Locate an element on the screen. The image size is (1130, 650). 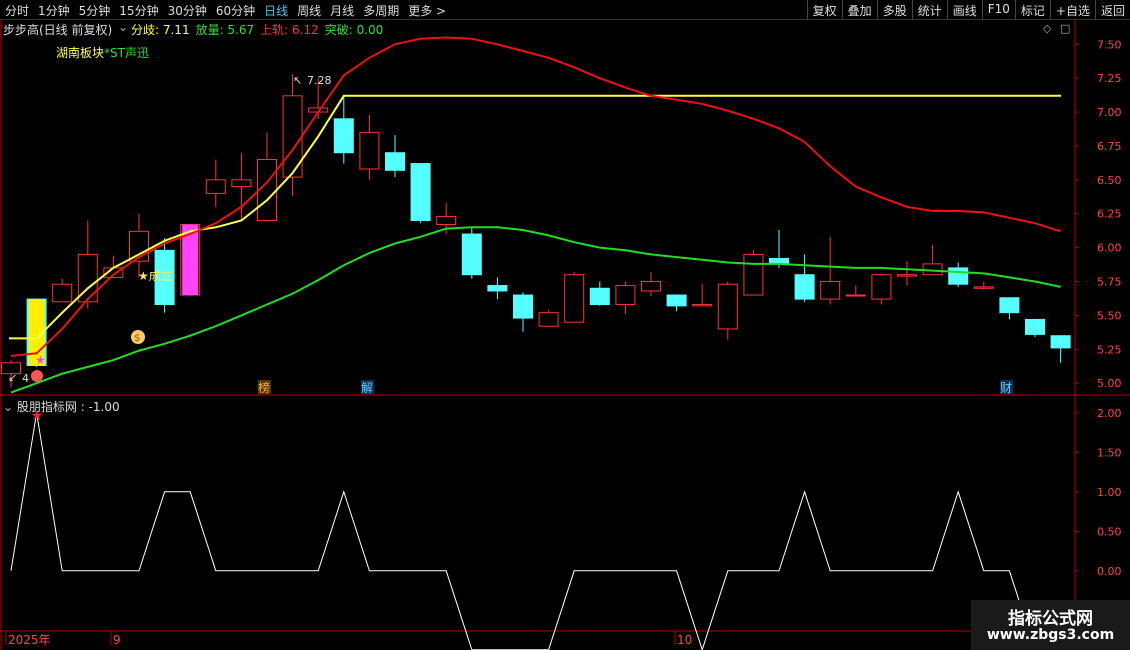
tool-button-0: 复权 is located at coordinates (824, 9).